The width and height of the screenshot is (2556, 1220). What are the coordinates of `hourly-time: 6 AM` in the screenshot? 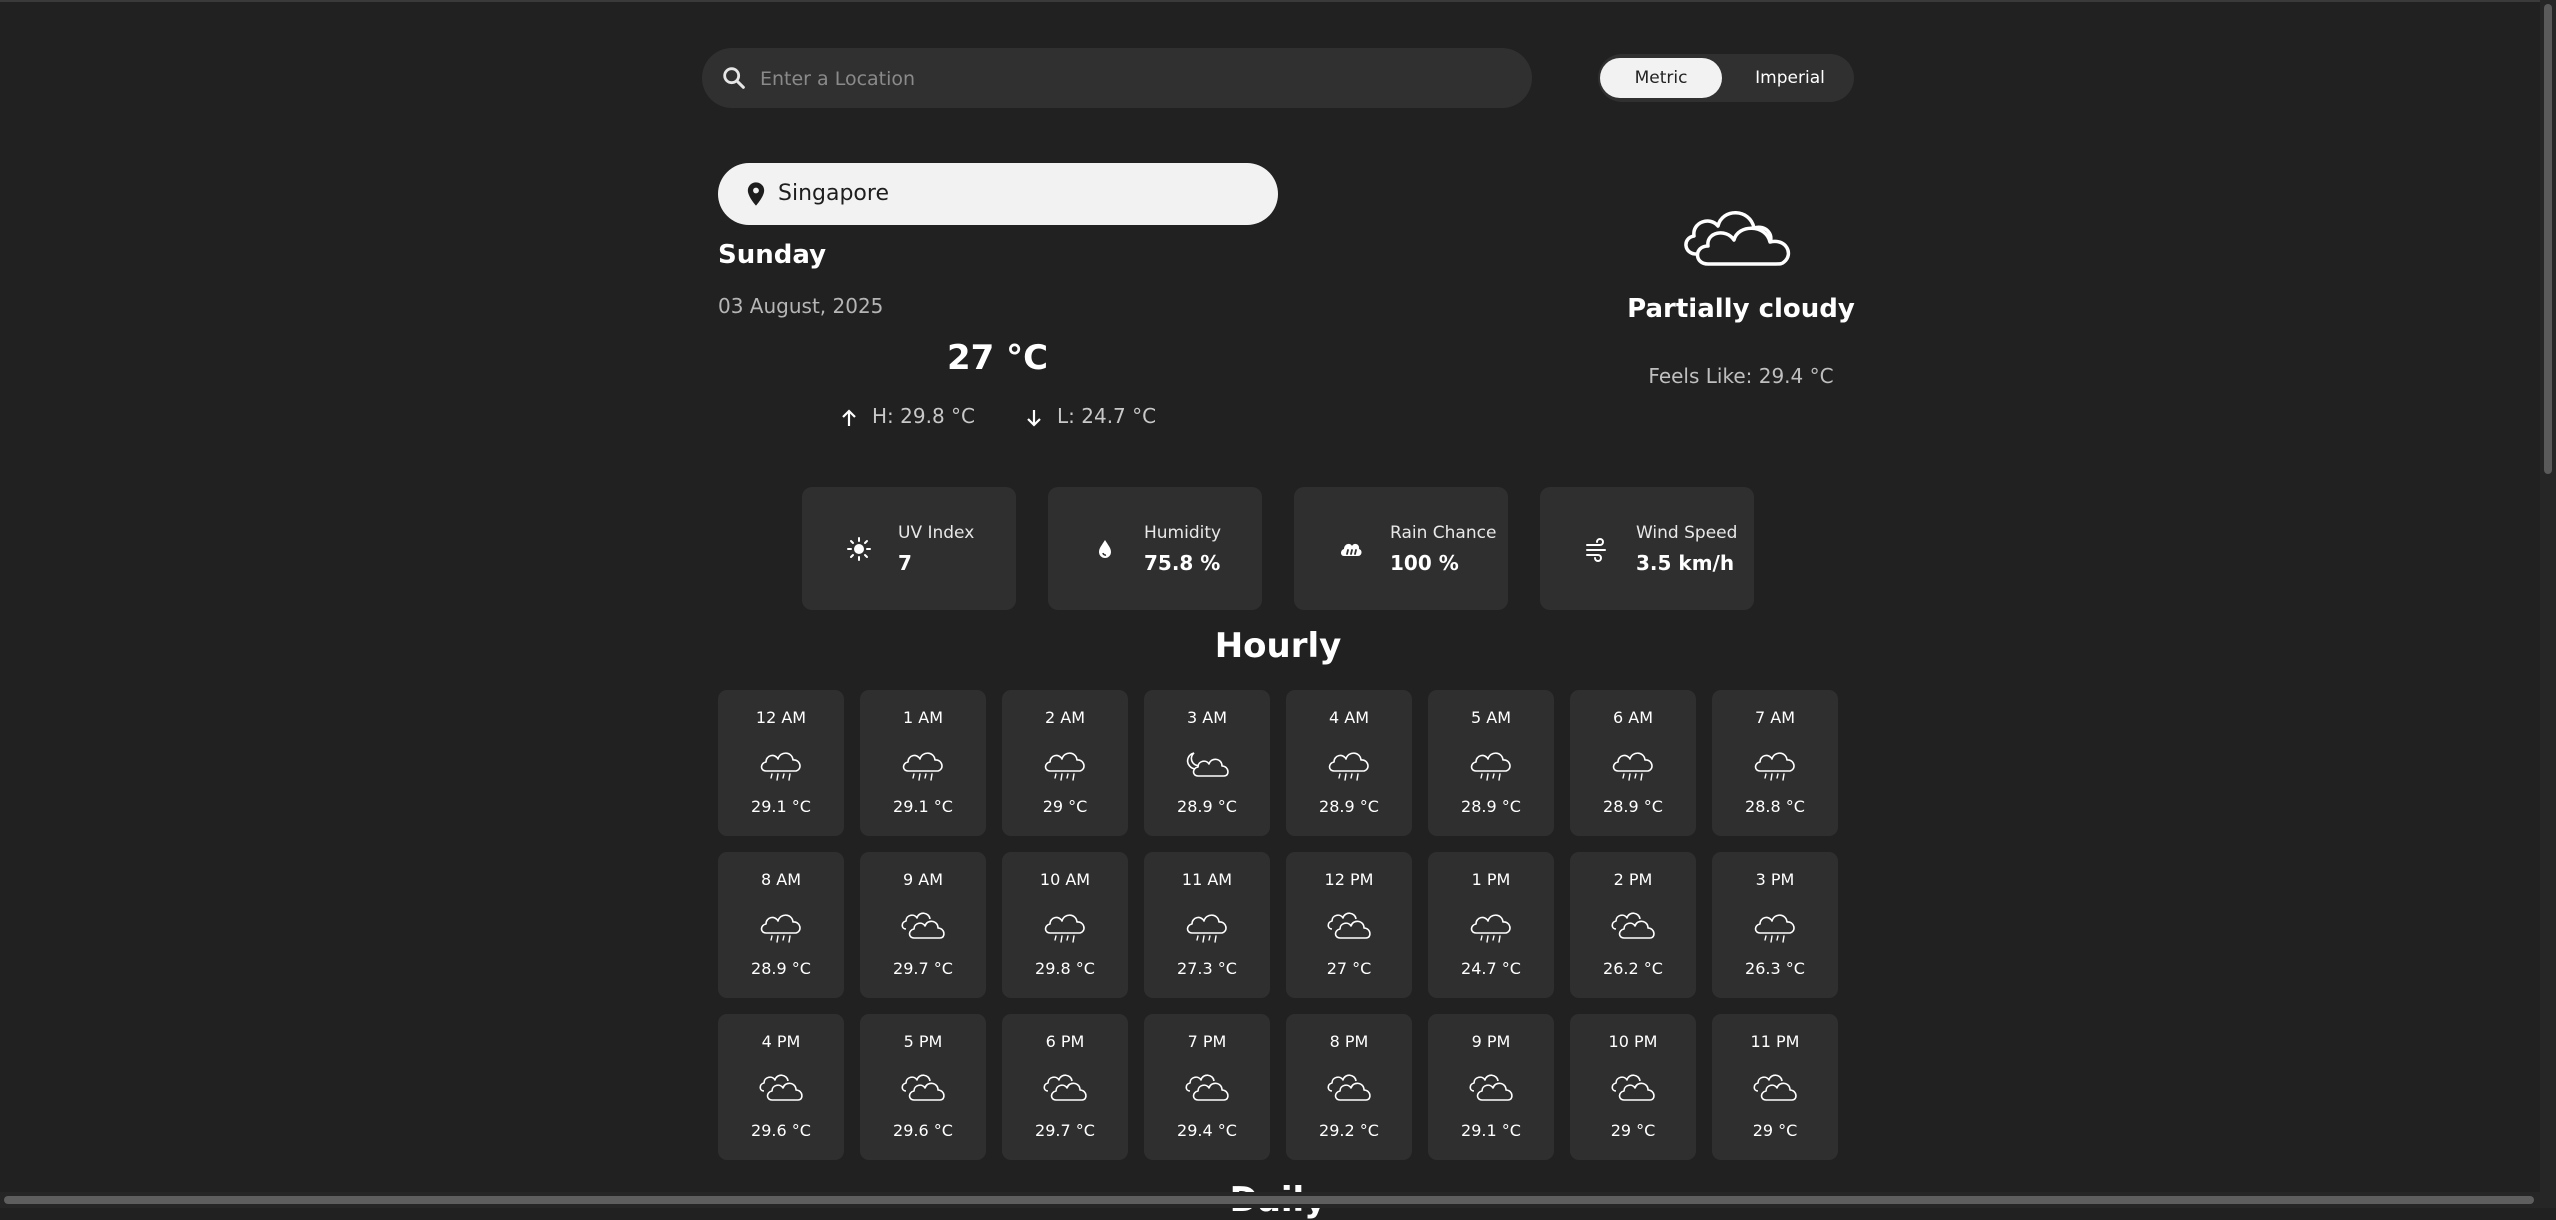 It's located at (1632, 717).